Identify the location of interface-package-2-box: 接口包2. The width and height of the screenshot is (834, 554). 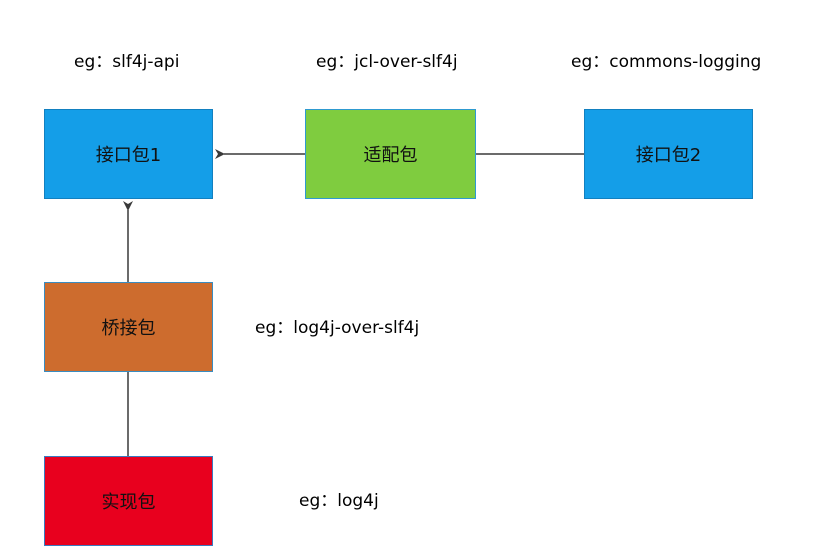
(668, 154).